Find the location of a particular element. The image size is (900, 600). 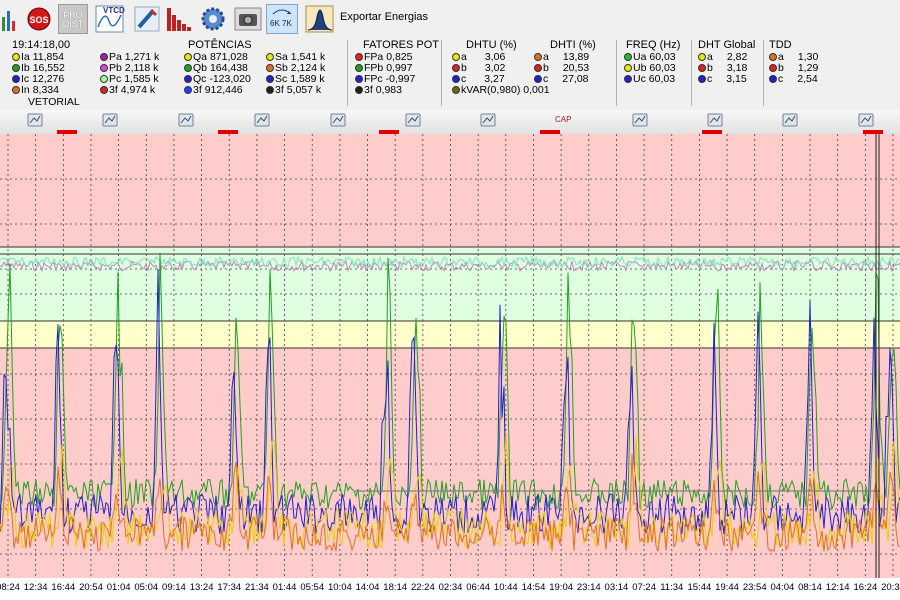

bar-chart-icon is located at coordinates (8, 19).